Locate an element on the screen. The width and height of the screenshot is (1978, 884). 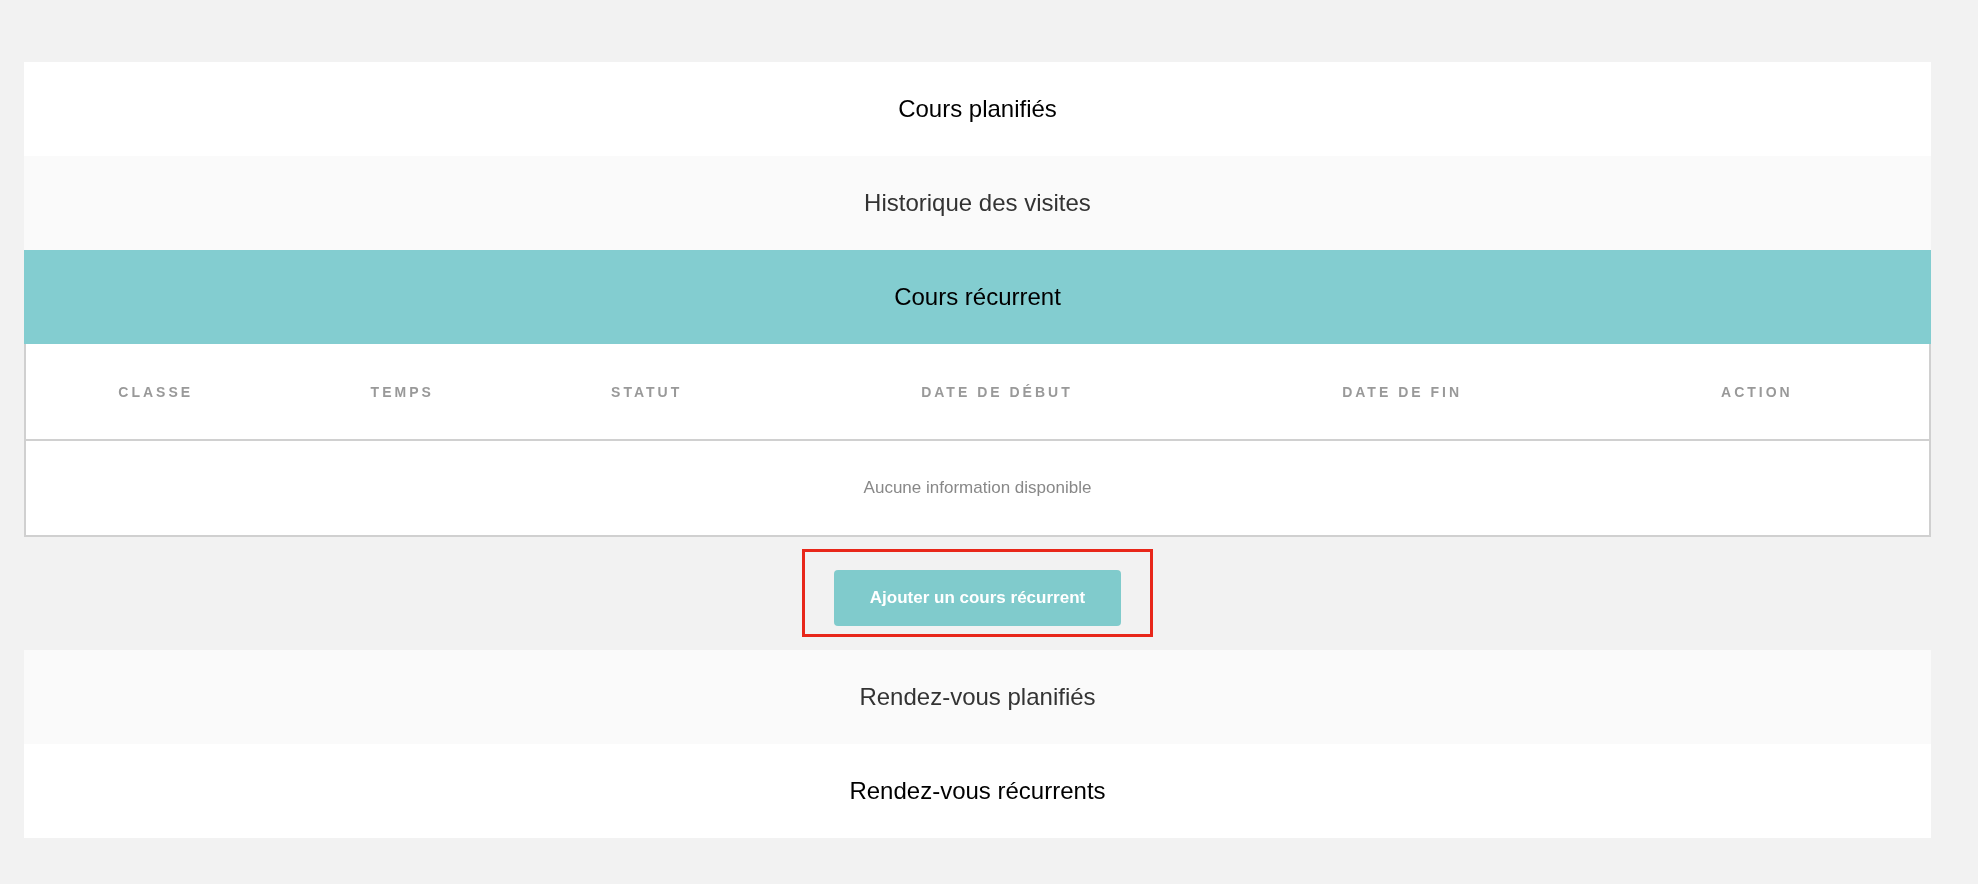
column-header: STATUT is located at coordinates (647, 392).